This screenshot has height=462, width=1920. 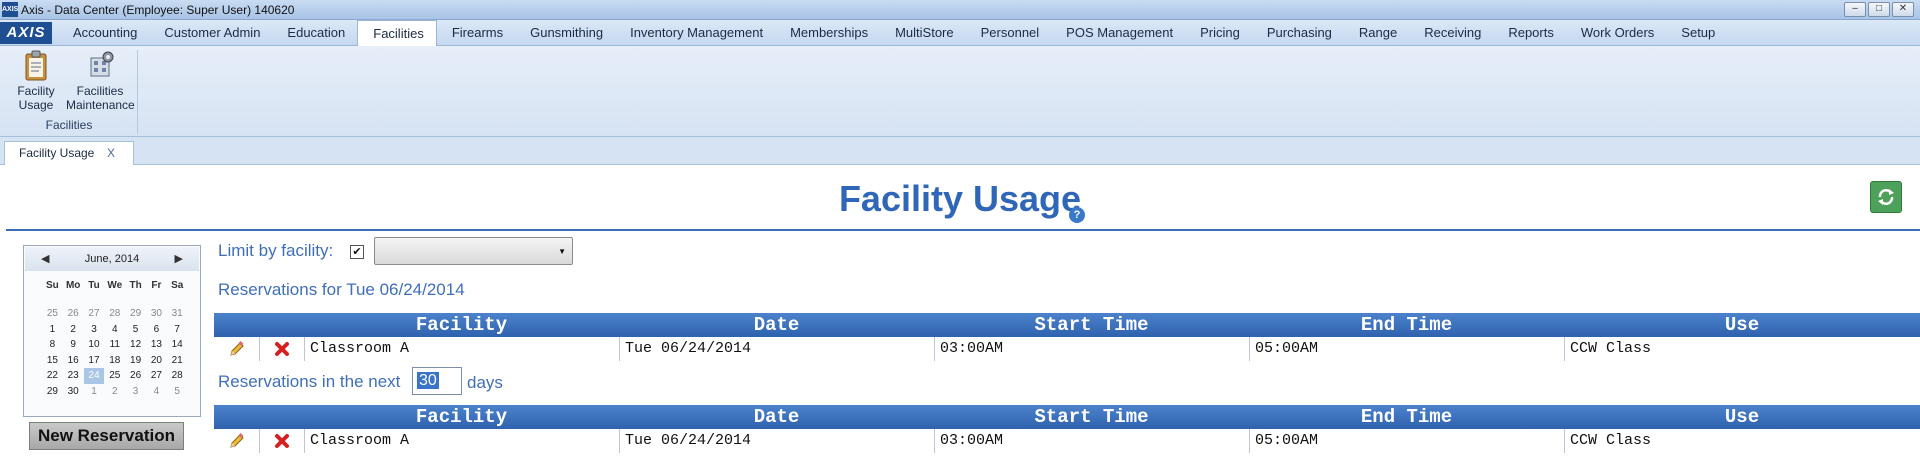 What do you see at coordinates (114, 361) in the screenshot?
I see `calendar-day: 18` at bounding box center [114, 361].